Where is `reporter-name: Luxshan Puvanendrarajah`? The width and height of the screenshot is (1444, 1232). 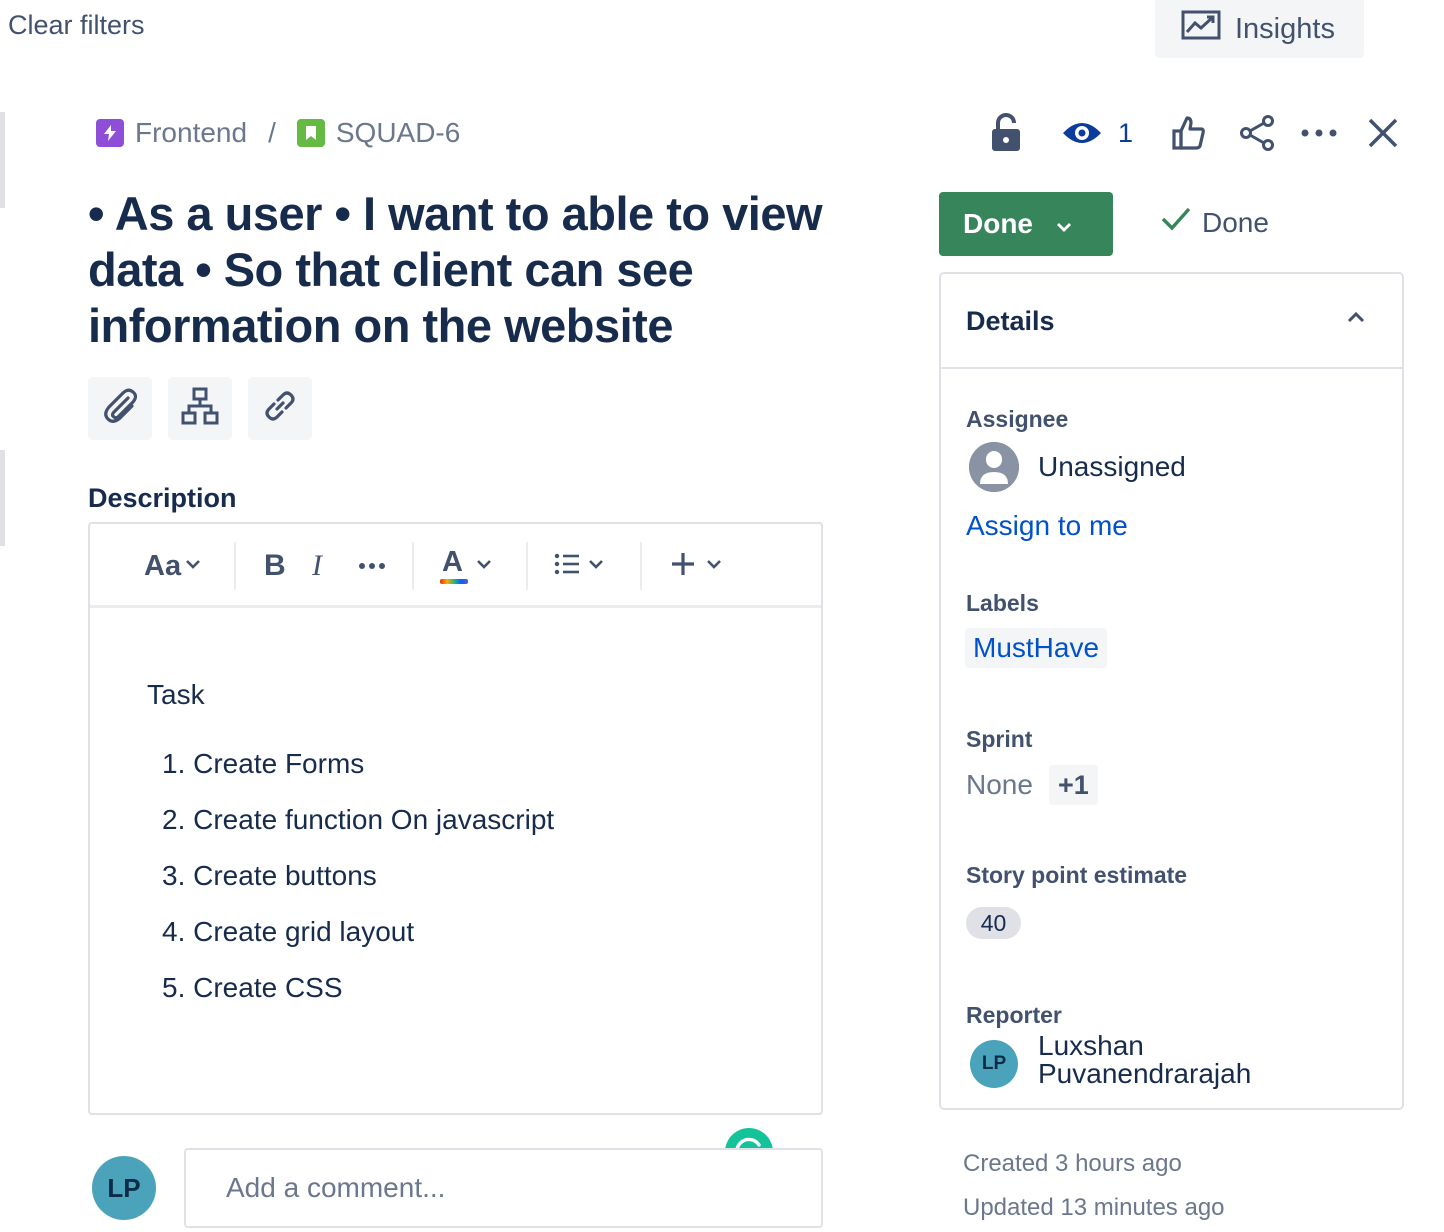 reporter-name: Luxshan Puvanendrarajah is located at coordinates (1188, 1060).